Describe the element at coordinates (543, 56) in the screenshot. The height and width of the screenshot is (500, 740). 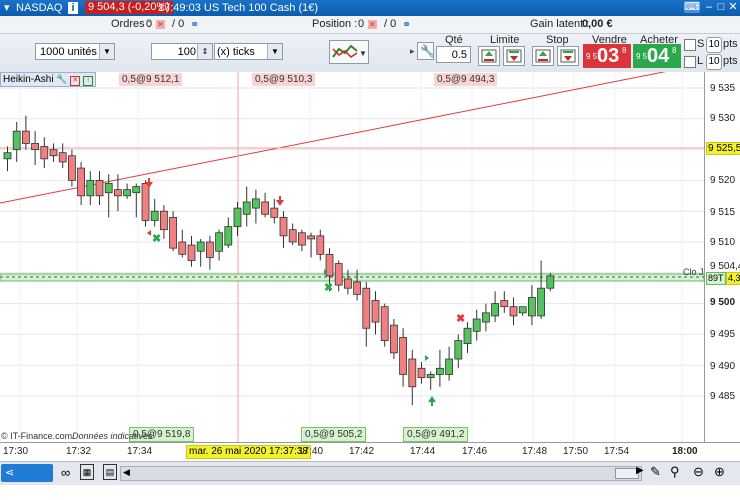
I see `stop-buy-button` at that location.